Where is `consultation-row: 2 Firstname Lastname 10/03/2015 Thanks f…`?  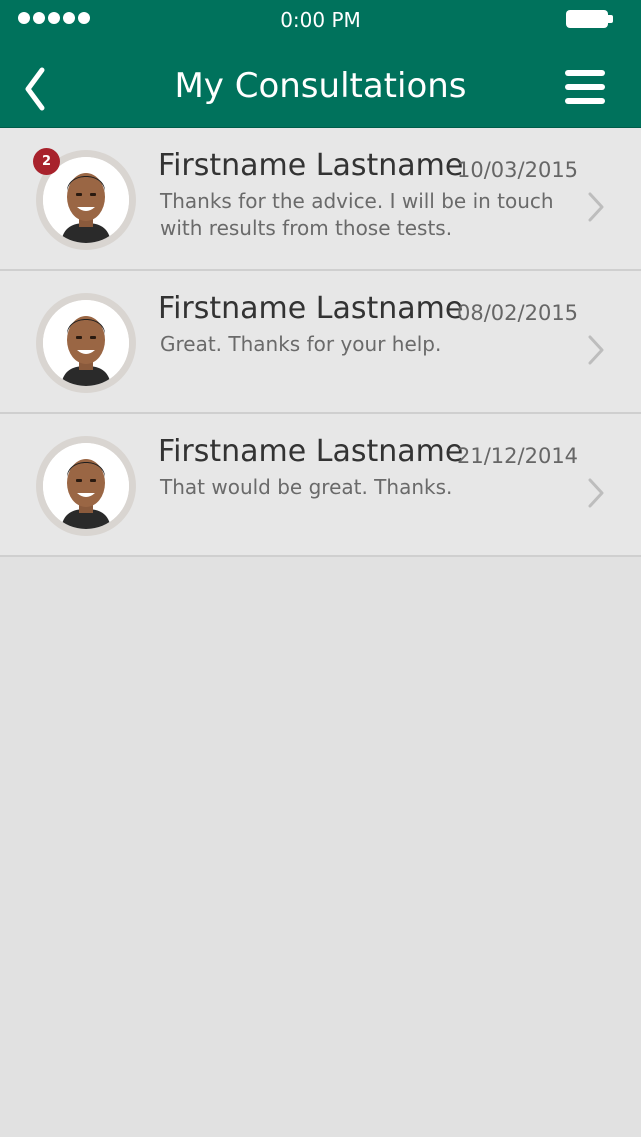 consultation-row: 2 Firstname Lastname 10/03/2015 Thanks f… is located at coordinates (320, 199).